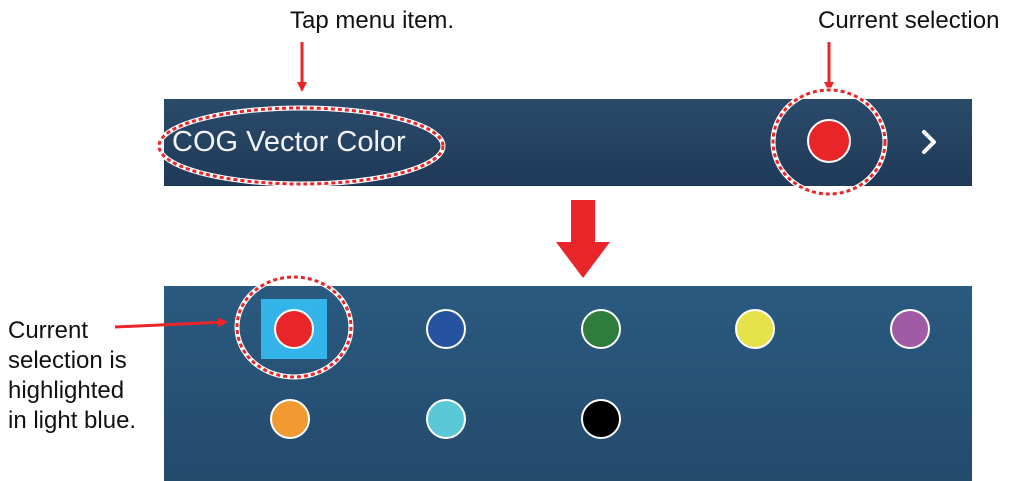 The height and width of the screenshot is (481, 1024). I want to click on color-swatch-red, so click(294, 329).